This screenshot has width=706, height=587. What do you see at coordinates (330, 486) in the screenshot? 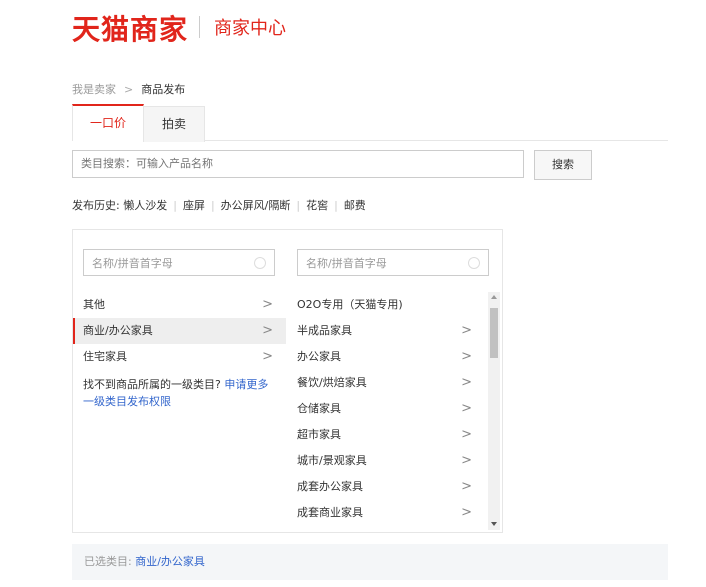
I see `subcategory-item-label: 成套办公家具` at bounding box center [330, 486].